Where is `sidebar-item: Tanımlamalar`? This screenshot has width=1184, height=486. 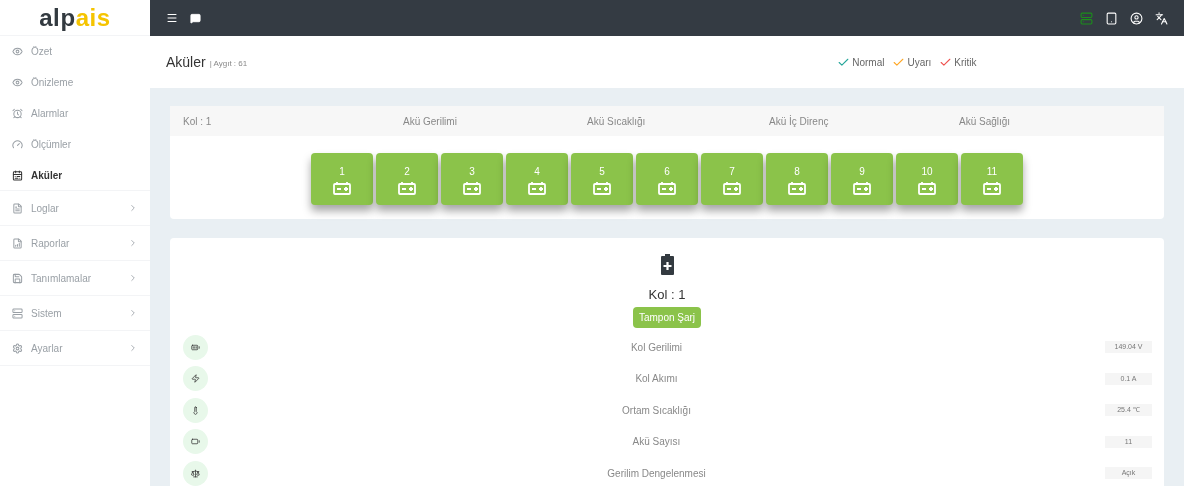
sidebar-item: Tanımlamalar is located at coordinates (75, 278).